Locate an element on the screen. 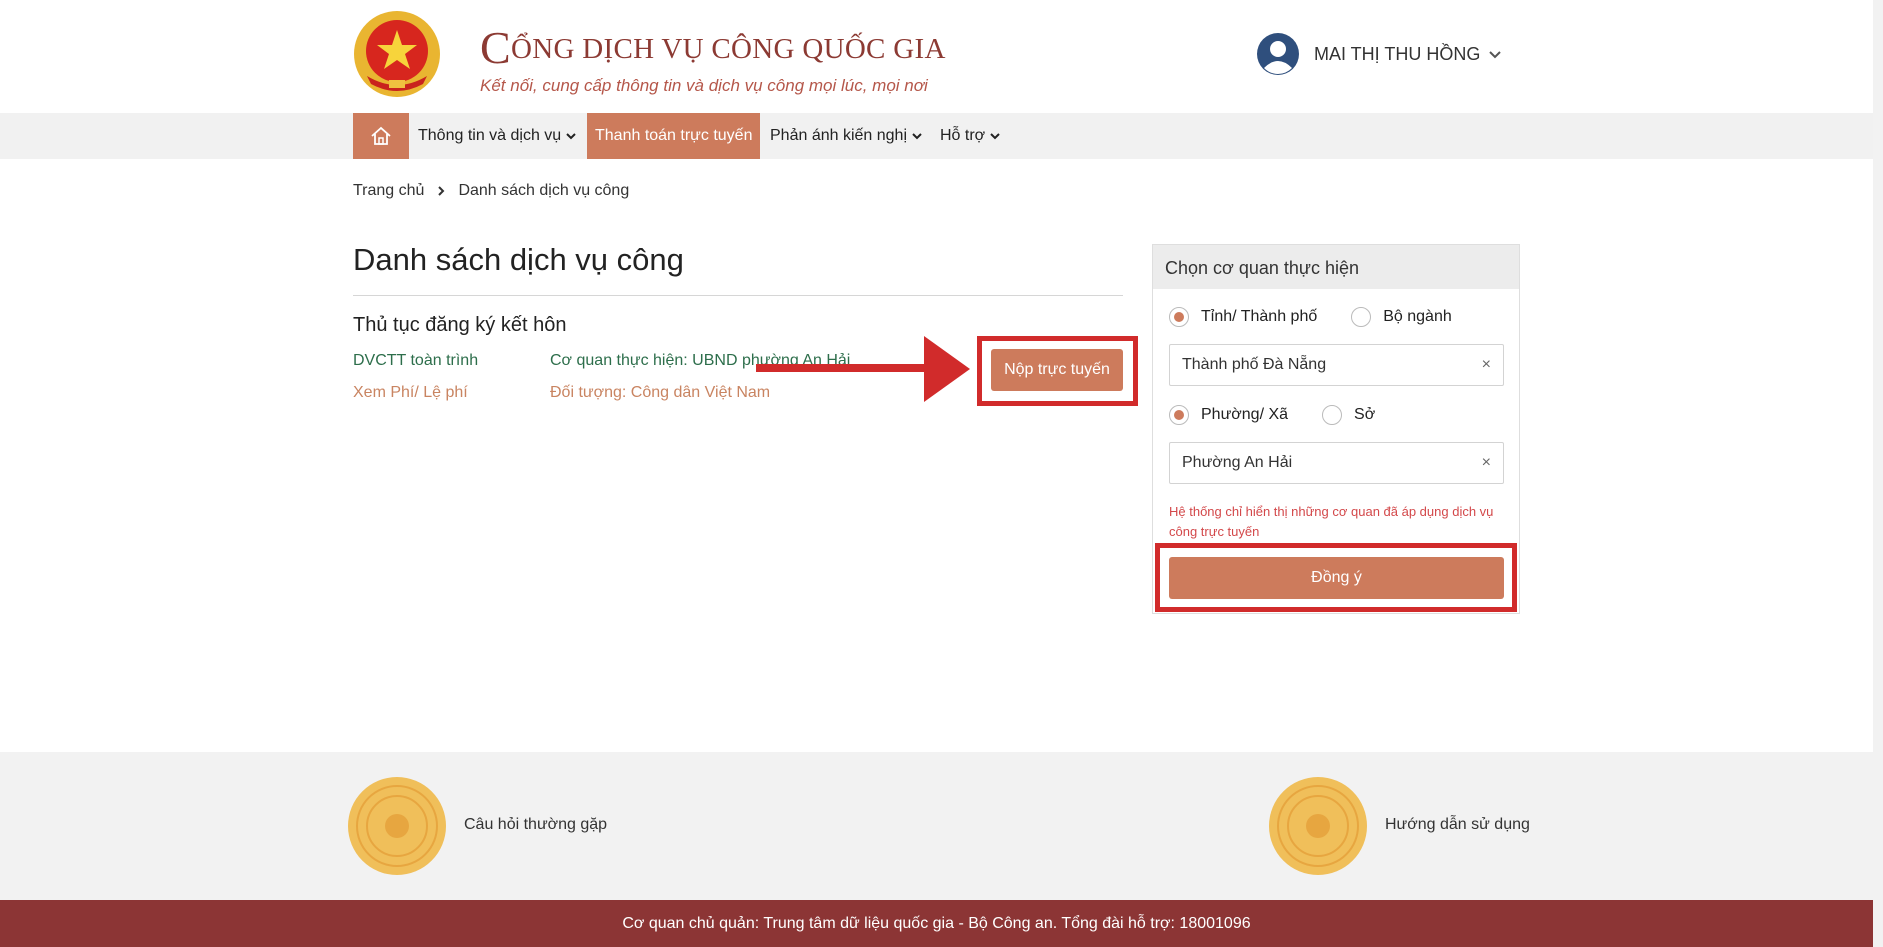 The width and height of the screenshot is (1883, 947). procedure-title: Thủ tục đăng ký kết hôn is located at coordinates (459, 325).